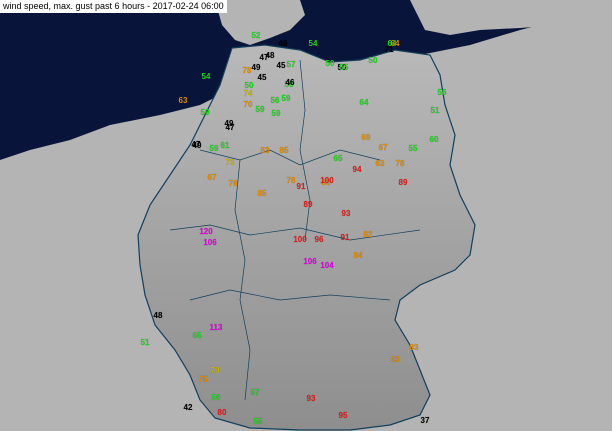 Image resolution: width=612 pixels, height=431 pixels. I want to click on station-gust-value: 37, so click(425, 420).